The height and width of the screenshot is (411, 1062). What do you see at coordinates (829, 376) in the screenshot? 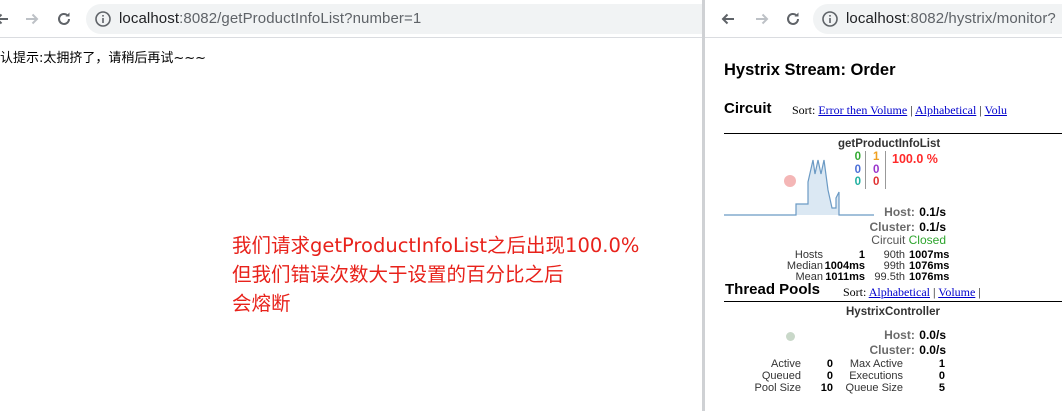
I see `queued-value: 0` at bounding box center [829, 376].